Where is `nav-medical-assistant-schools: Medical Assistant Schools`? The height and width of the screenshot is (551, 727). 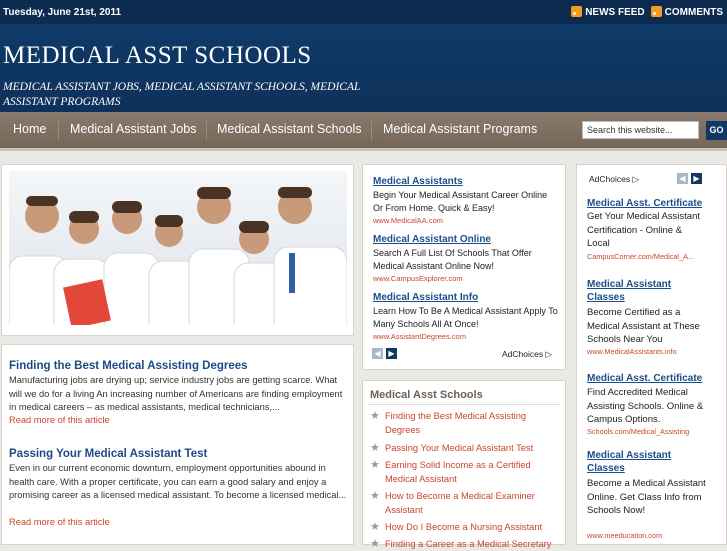 nav-medical-assistant-schools: Medical Assistant Schools is located at coordinates (289, 129).